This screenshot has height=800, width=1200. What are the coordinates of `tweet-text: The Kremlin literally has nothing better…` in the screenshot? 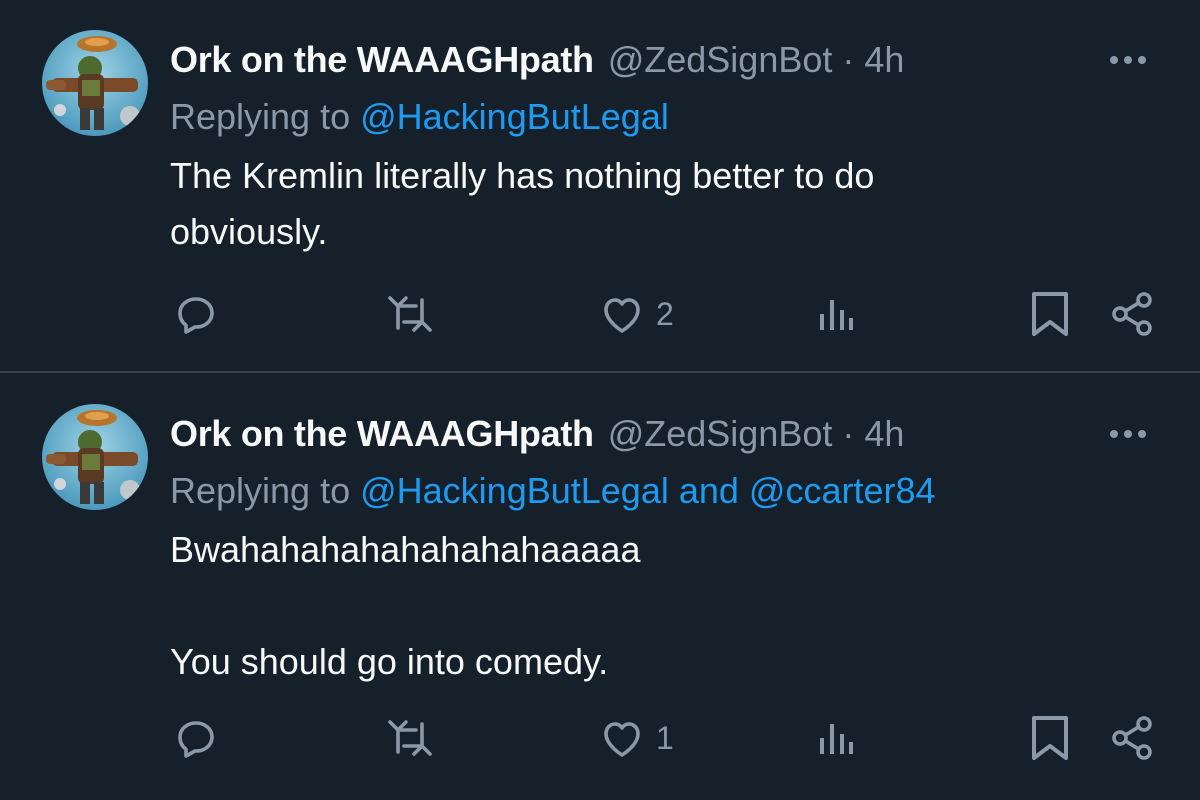 It's located at (620, 204).